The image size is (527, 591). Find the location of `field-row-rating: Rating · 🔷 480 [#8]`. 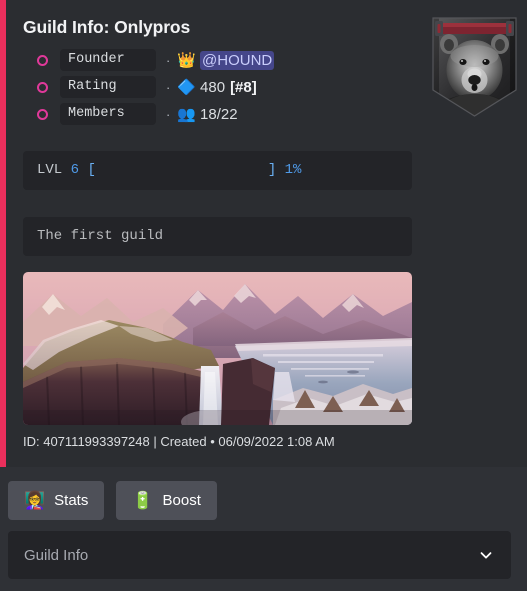

field-row-rating: Rating · 🔷 480 [#8] is located at coordinates (223, 87).